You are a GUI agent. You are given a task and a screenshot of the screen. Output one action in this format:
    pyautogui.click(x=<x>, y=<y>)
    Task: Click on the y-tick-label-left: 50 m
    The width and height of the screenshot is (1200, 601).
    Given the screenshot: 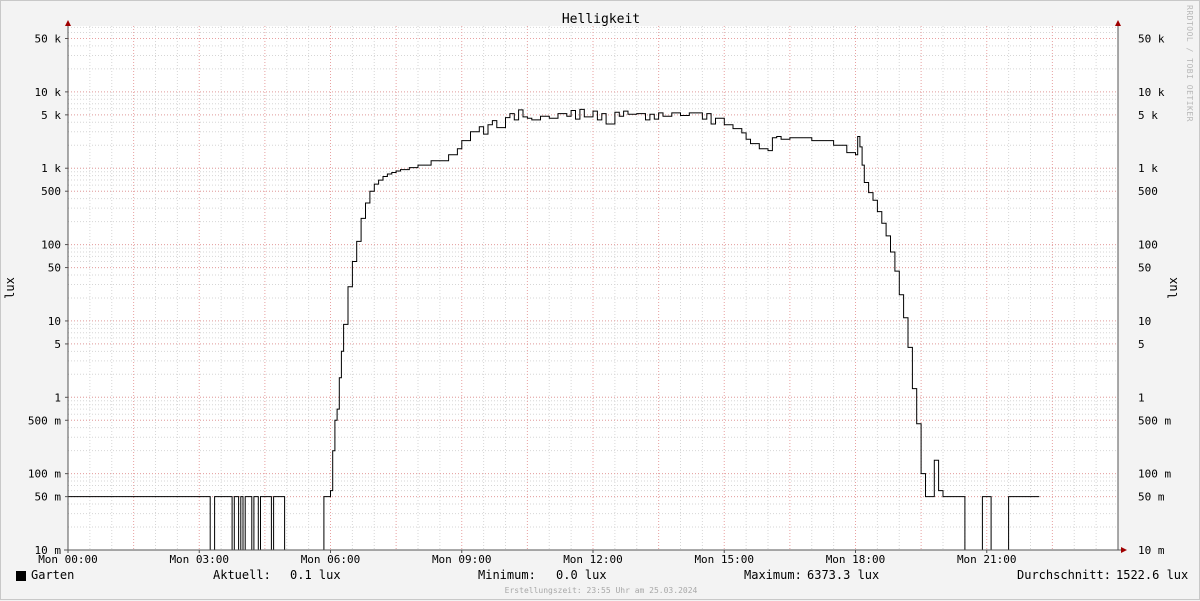 What is the action you would take?
    pyautogui.click(x=48, y=497)
    